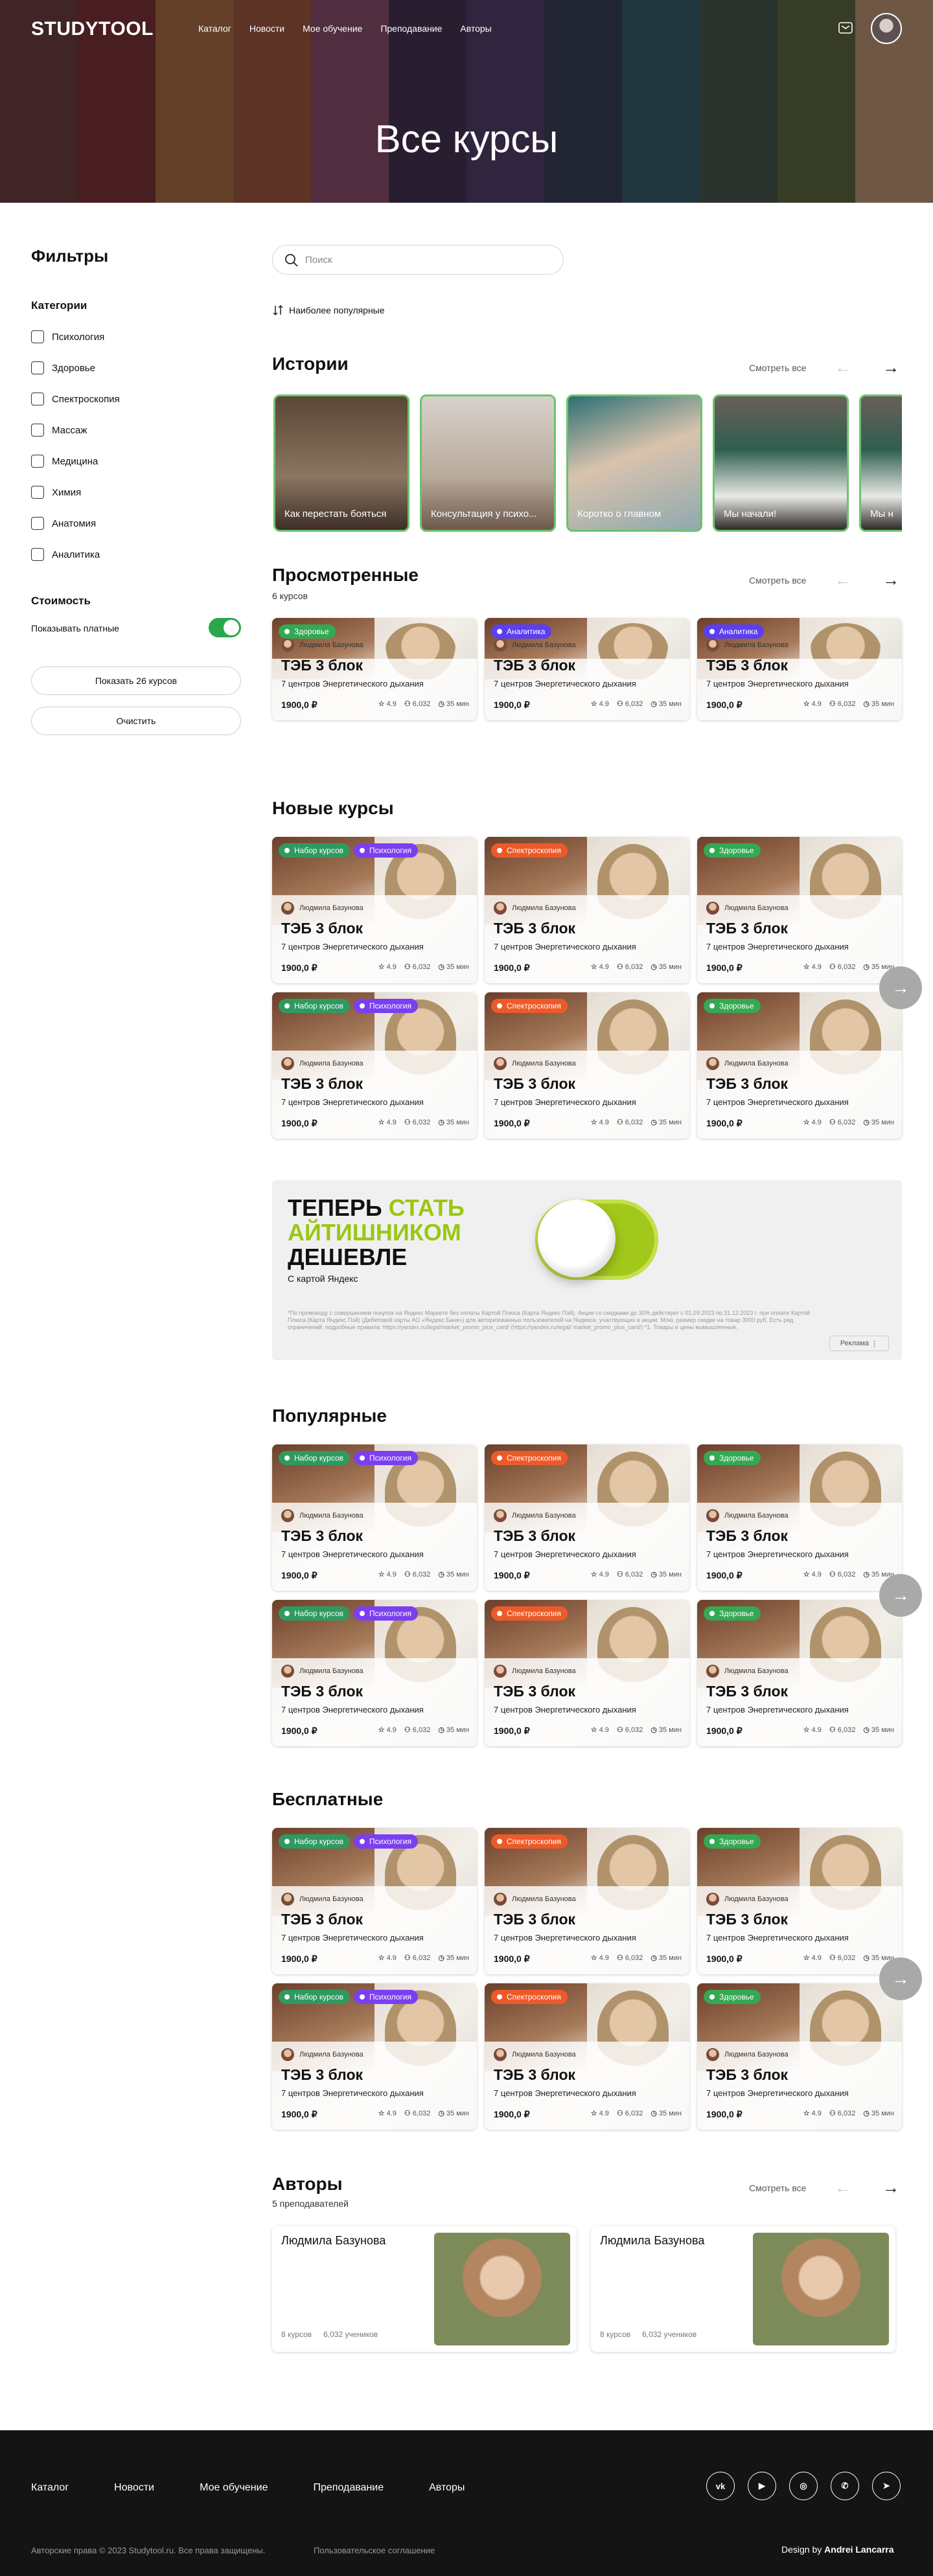  Describe the element at coordinates (803, 2486) in the screenshot. I see `instagram-icon: ◎` at that location.